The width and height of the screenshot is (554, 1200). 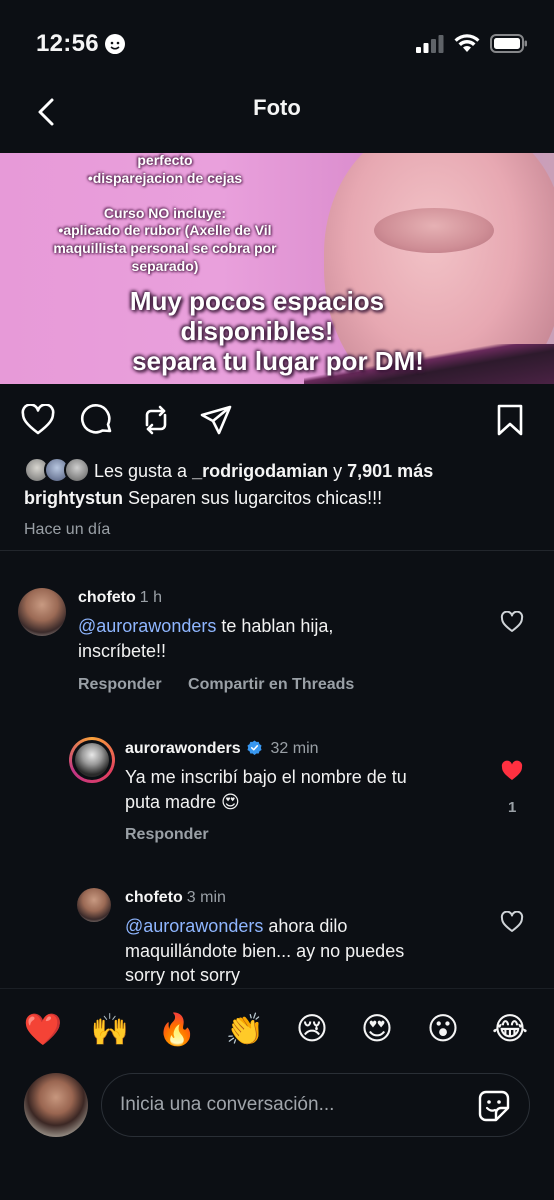 I want to click on quick-reactions: ❤️ 🙌 🔥 👏 😢 😍 😮 😂, so click(x=277, y=1031).